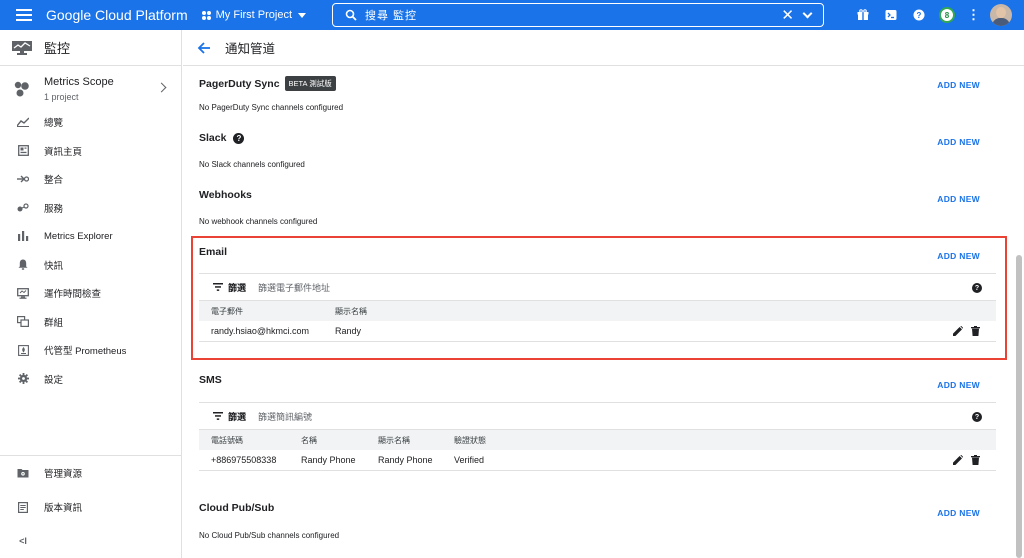 The image size is (1024, 558). Describe the element at coordinates (90, 89) in the screenshot. I see `metrics-scope-button: Metrics Scope 1 project` at that location.